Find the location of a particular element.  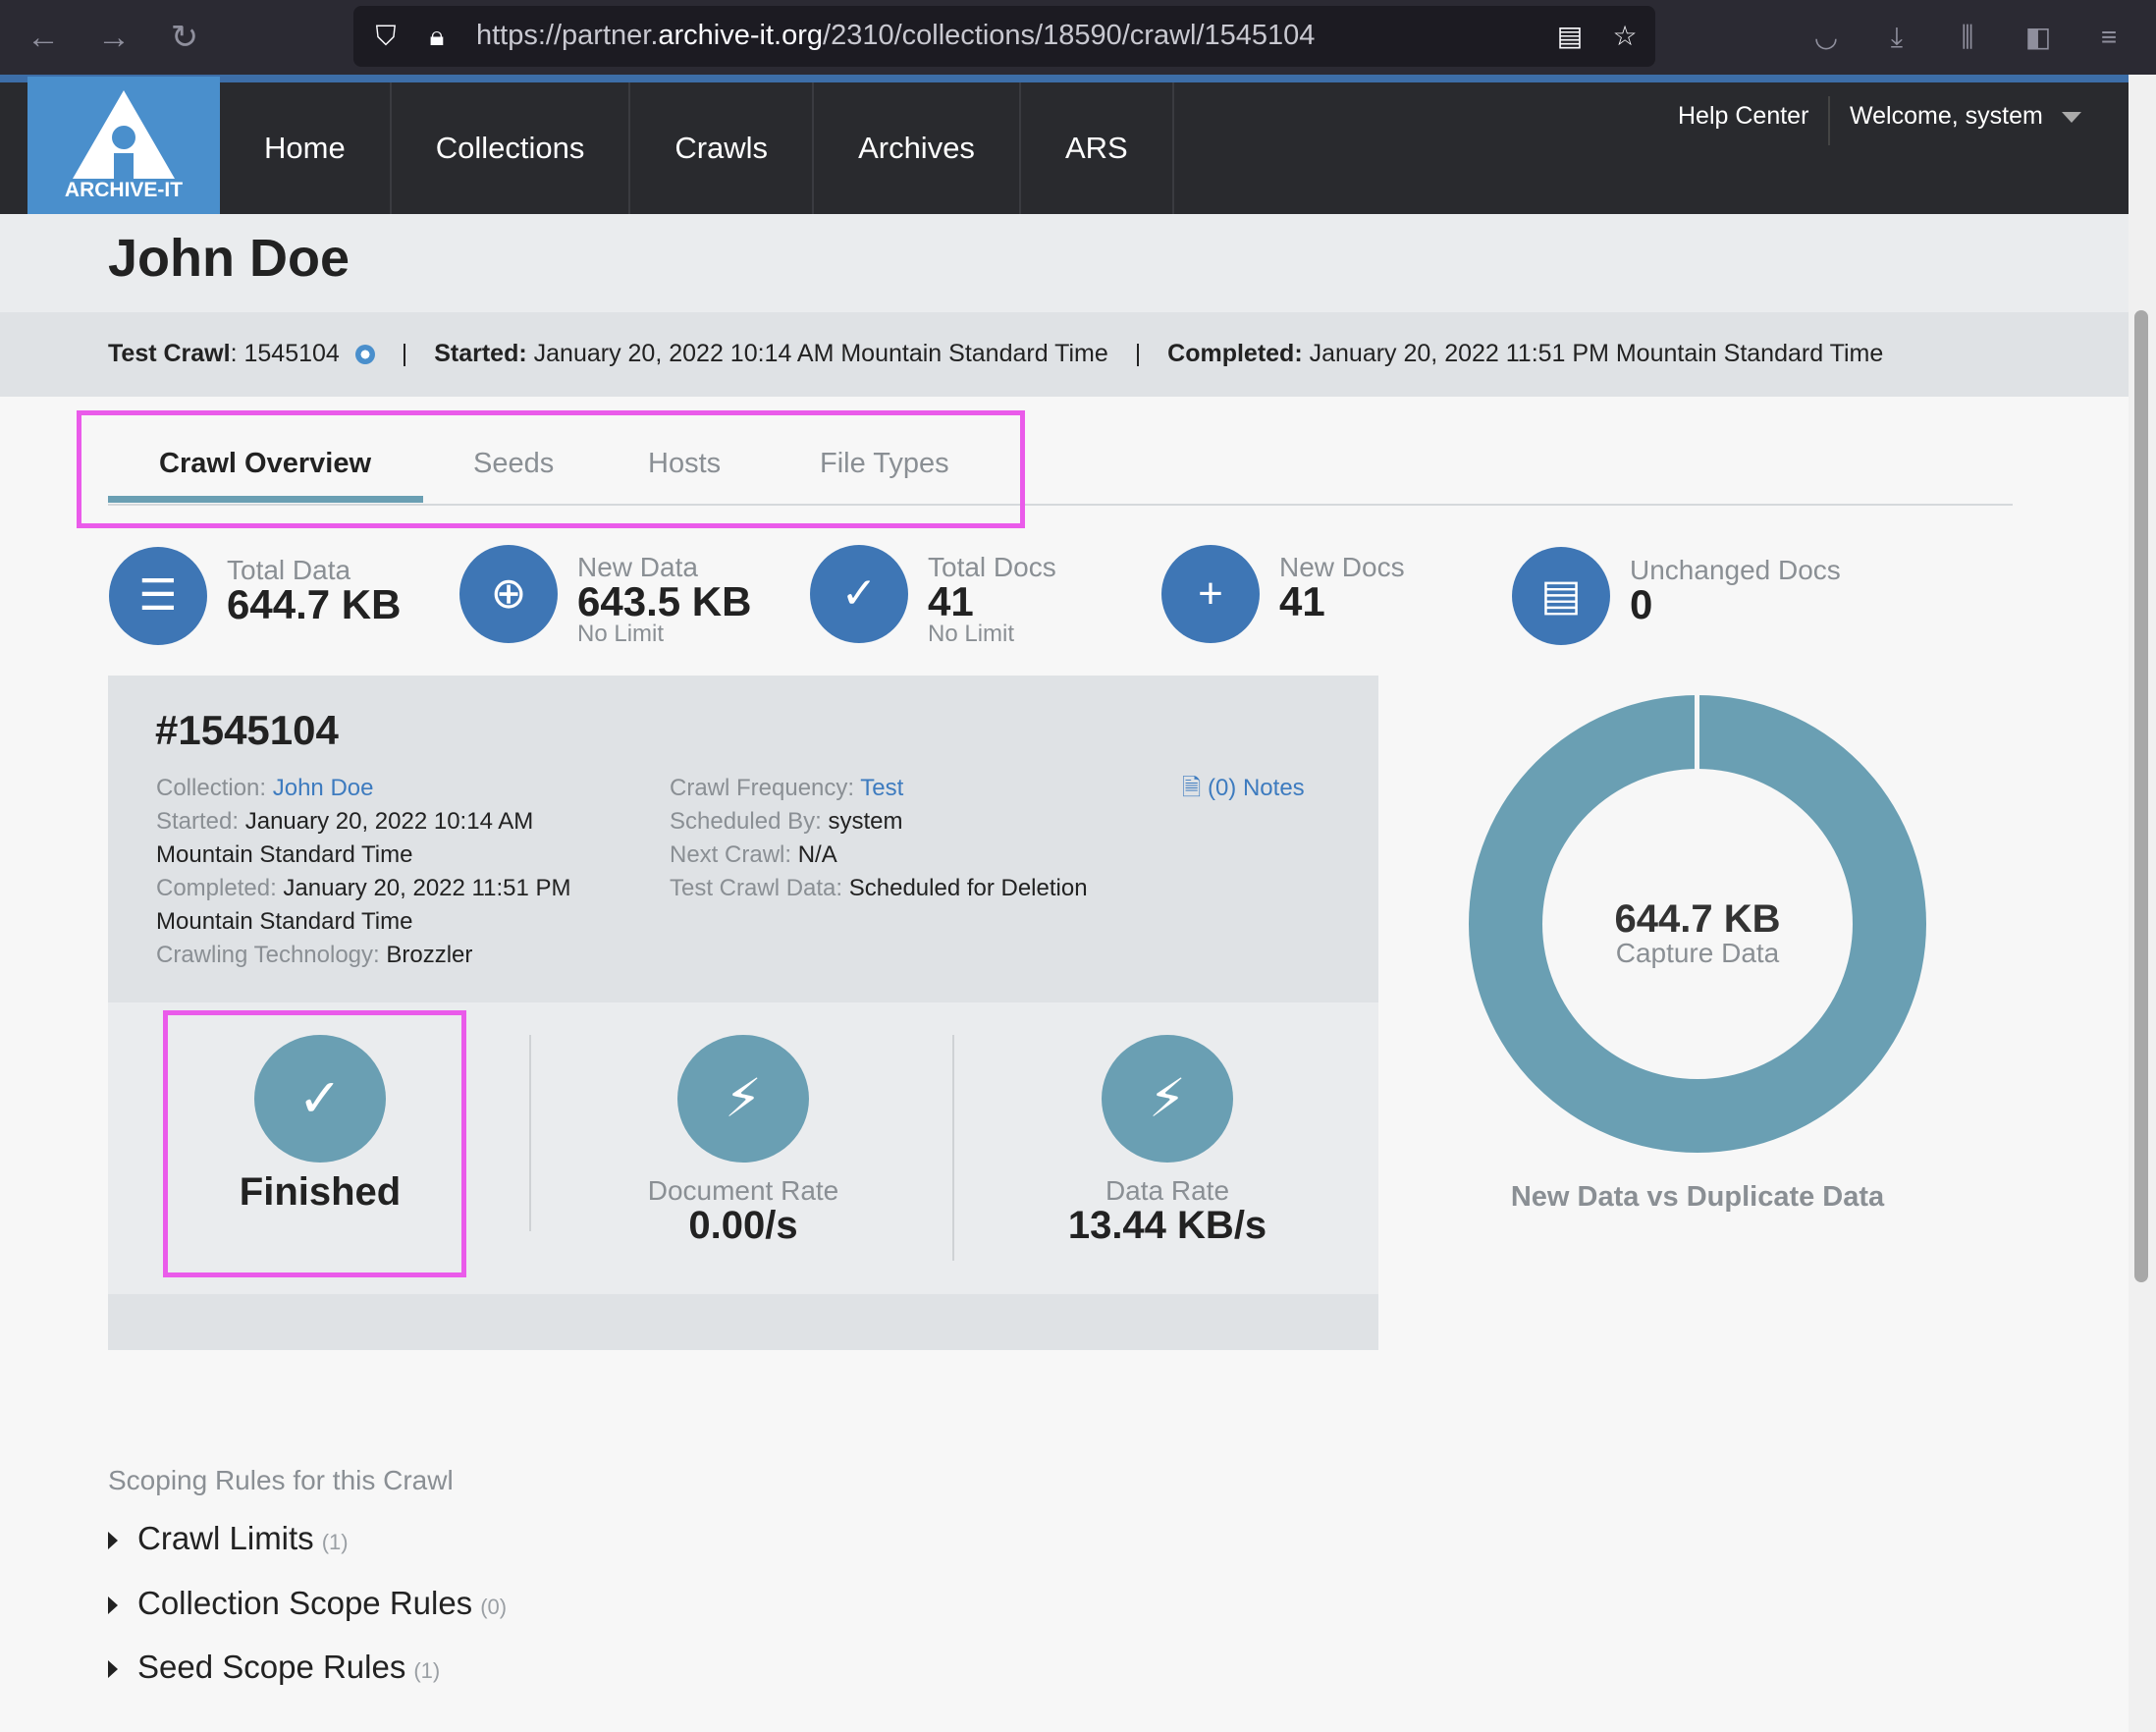

detail-scheduled-by: Scheduled By: system is located at coordinates (787, 821).